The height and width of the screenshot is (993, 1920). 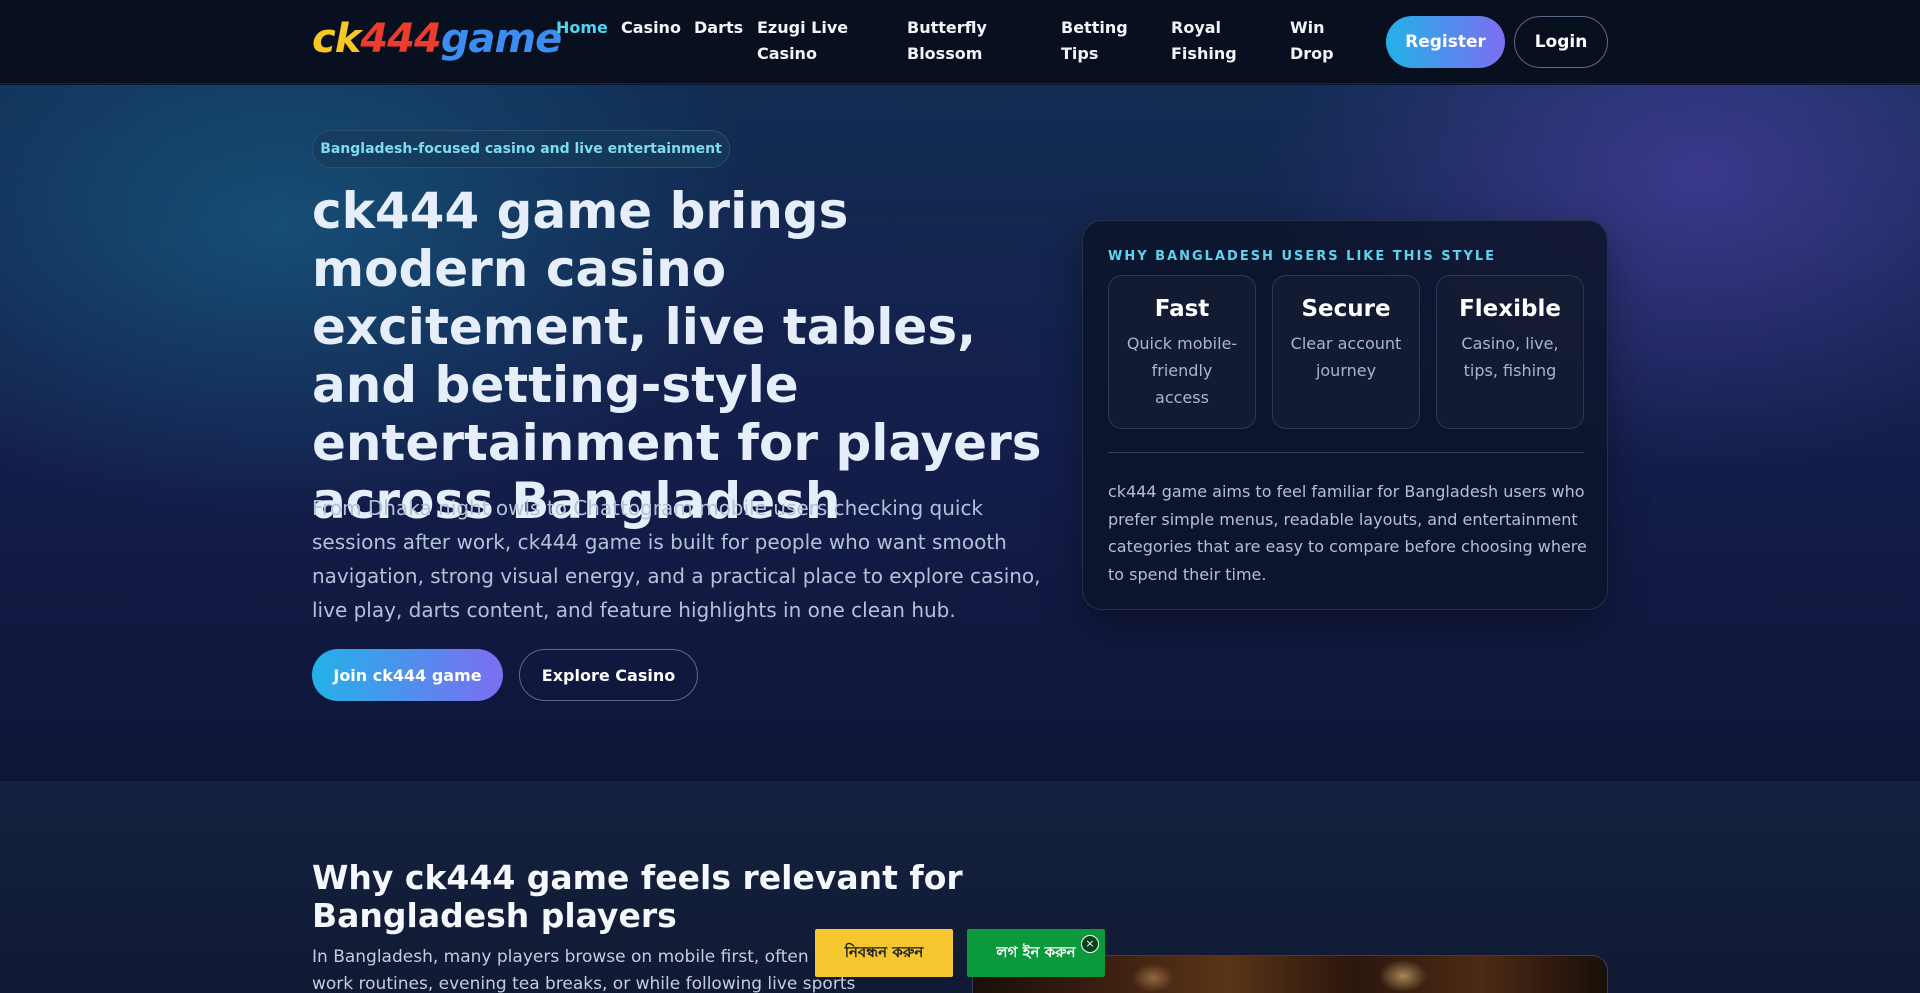 I want to click on nav-item-butterfly-blossom: Butterfly Blossom, so click(x=967, y=41).